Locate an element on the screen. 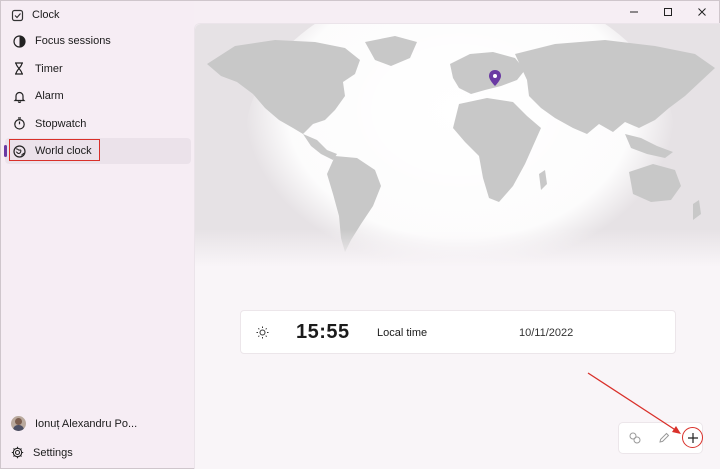  sidebar-item-alarm: Alarm is located at coordinates (98, 96).